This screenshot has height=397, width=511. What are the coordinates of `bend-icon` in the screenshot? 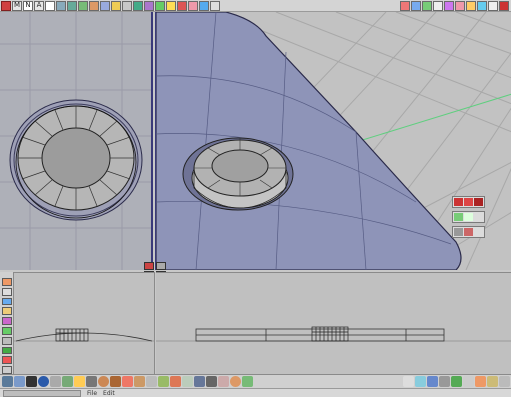 It's located at (163, 381).